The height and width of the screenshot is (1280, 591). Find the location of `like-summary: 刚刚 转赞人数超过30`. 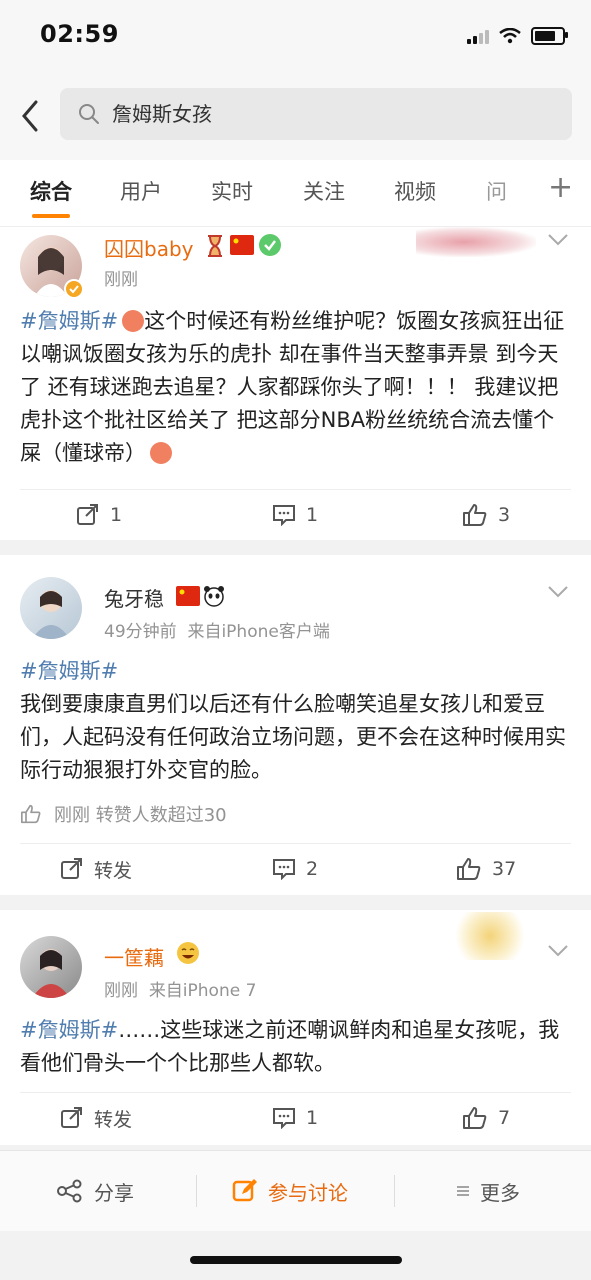

like-summary: 刚刚 转赞人数超过30 is located at coordinates (123, 814).